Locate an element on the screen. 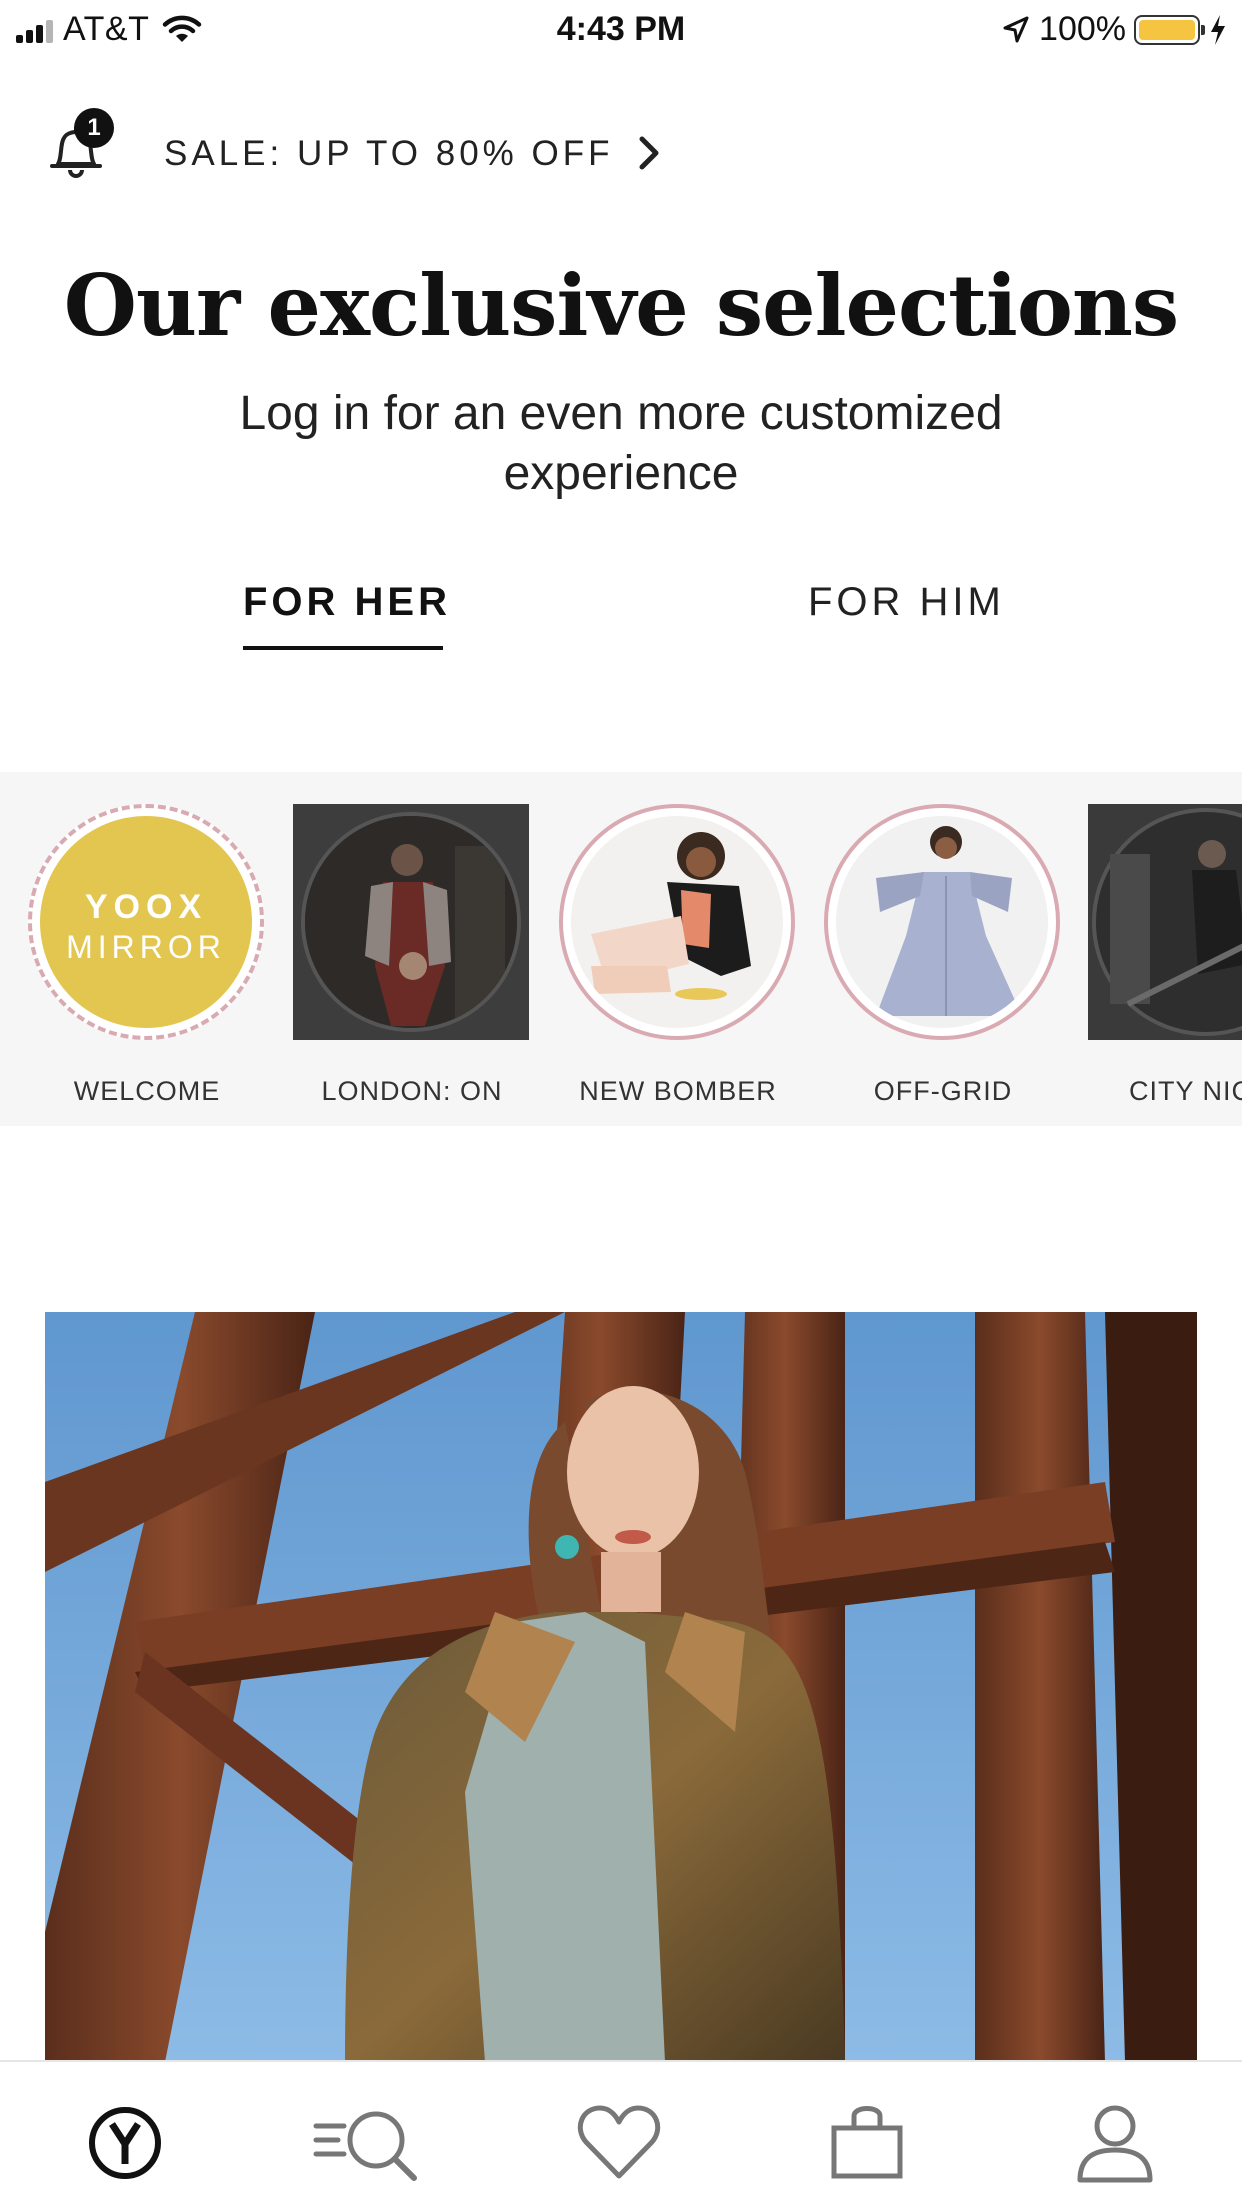  yoox-mirror-logo: YOOX MIRROR is located at coordinates (146, 922).